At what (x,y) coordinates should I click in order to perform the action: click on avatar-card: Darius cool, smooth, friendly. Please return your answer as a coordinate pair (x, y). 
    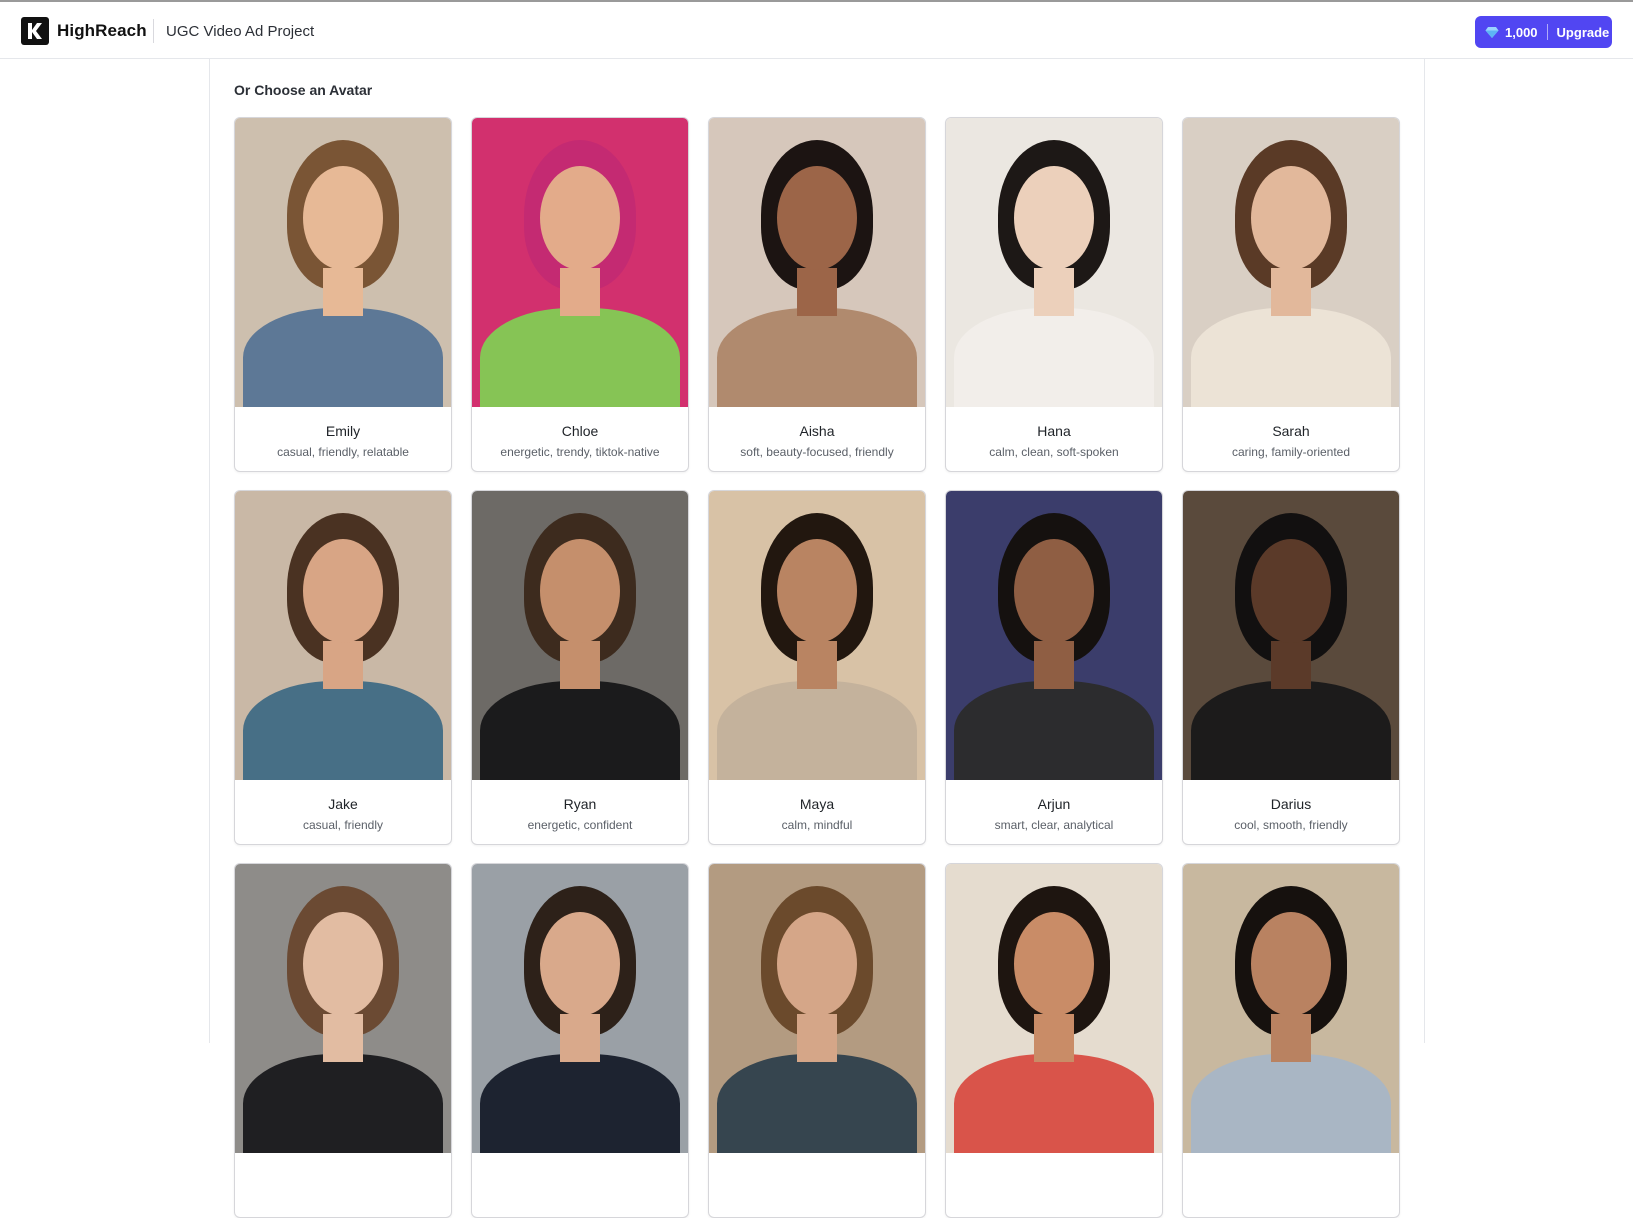
    Looking at the image, I should click on (1291, 667).